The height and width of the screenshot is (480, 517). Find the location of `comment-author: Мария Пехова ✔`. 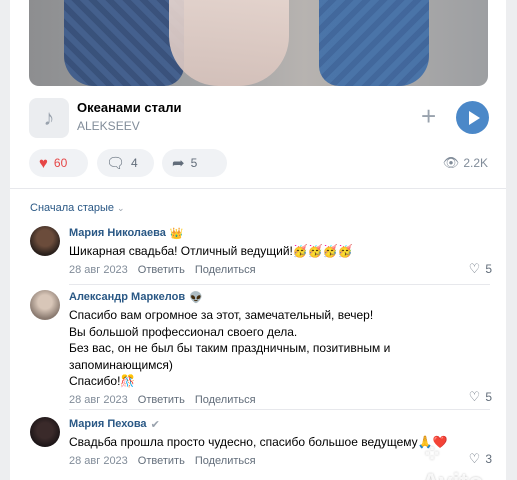

comment-author: Мария Пехова ✔ is located at coordinates (279, 424).